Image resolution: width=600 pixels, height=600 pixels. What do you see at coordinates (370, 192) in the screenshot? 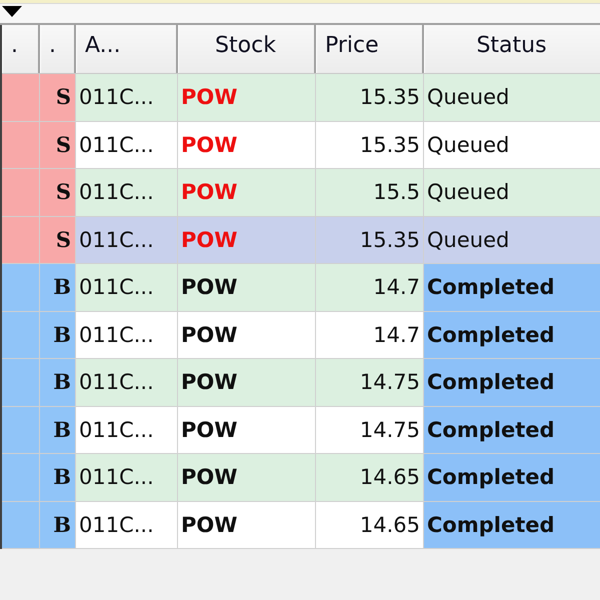
I see `table-cell: 15.5` at bounding box center [370, 192].